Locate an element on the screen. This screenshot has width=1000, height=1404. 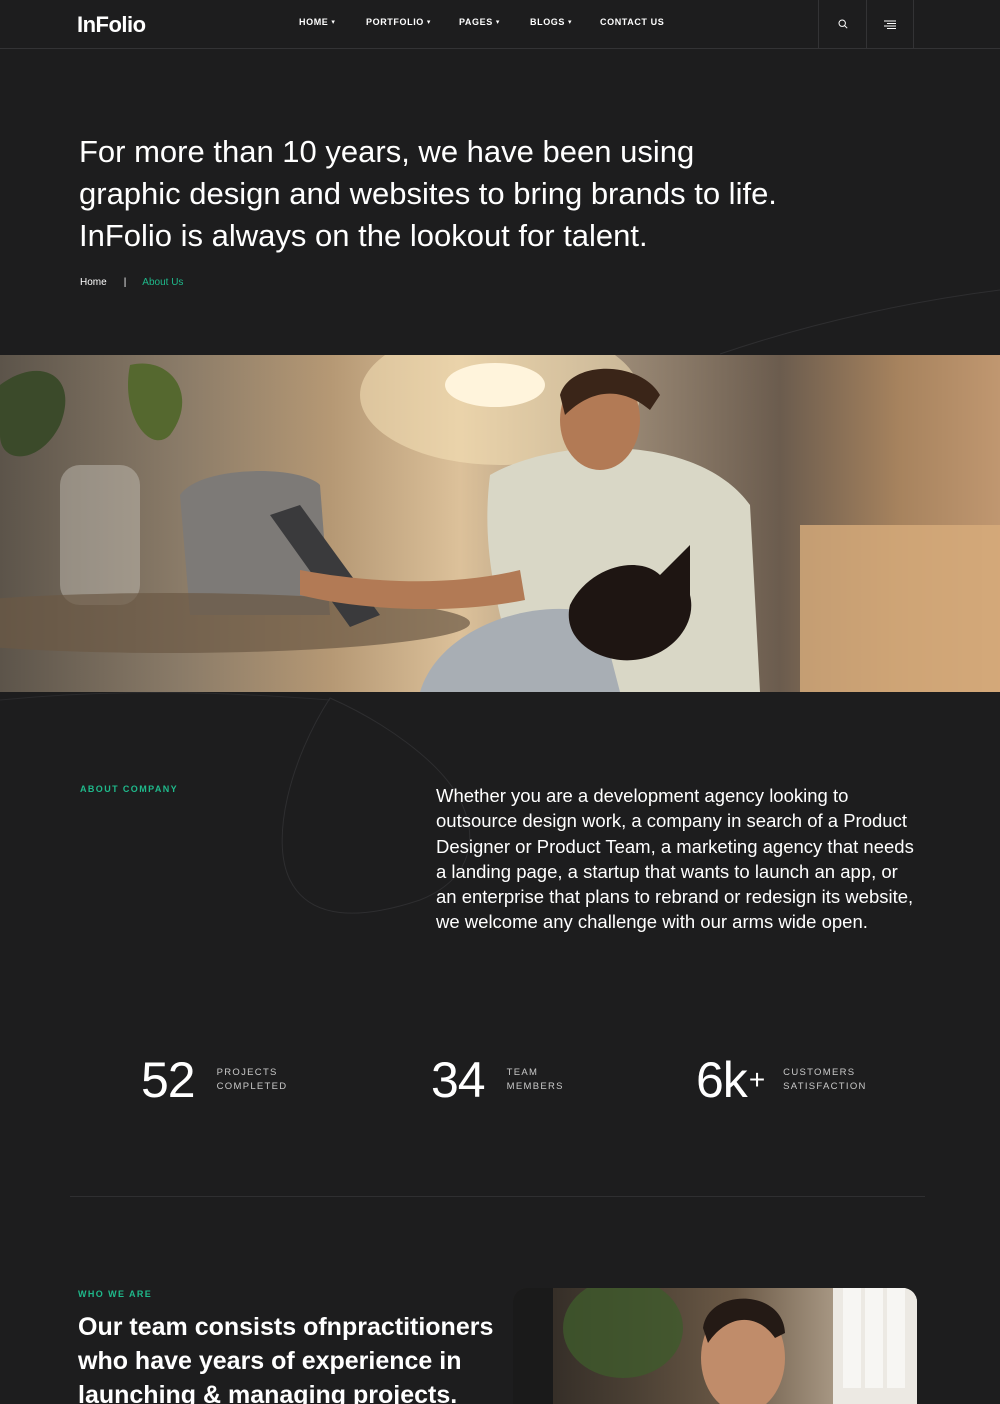
stat-label: TEAM MEMBERS is located at coordinates (552, 1080).